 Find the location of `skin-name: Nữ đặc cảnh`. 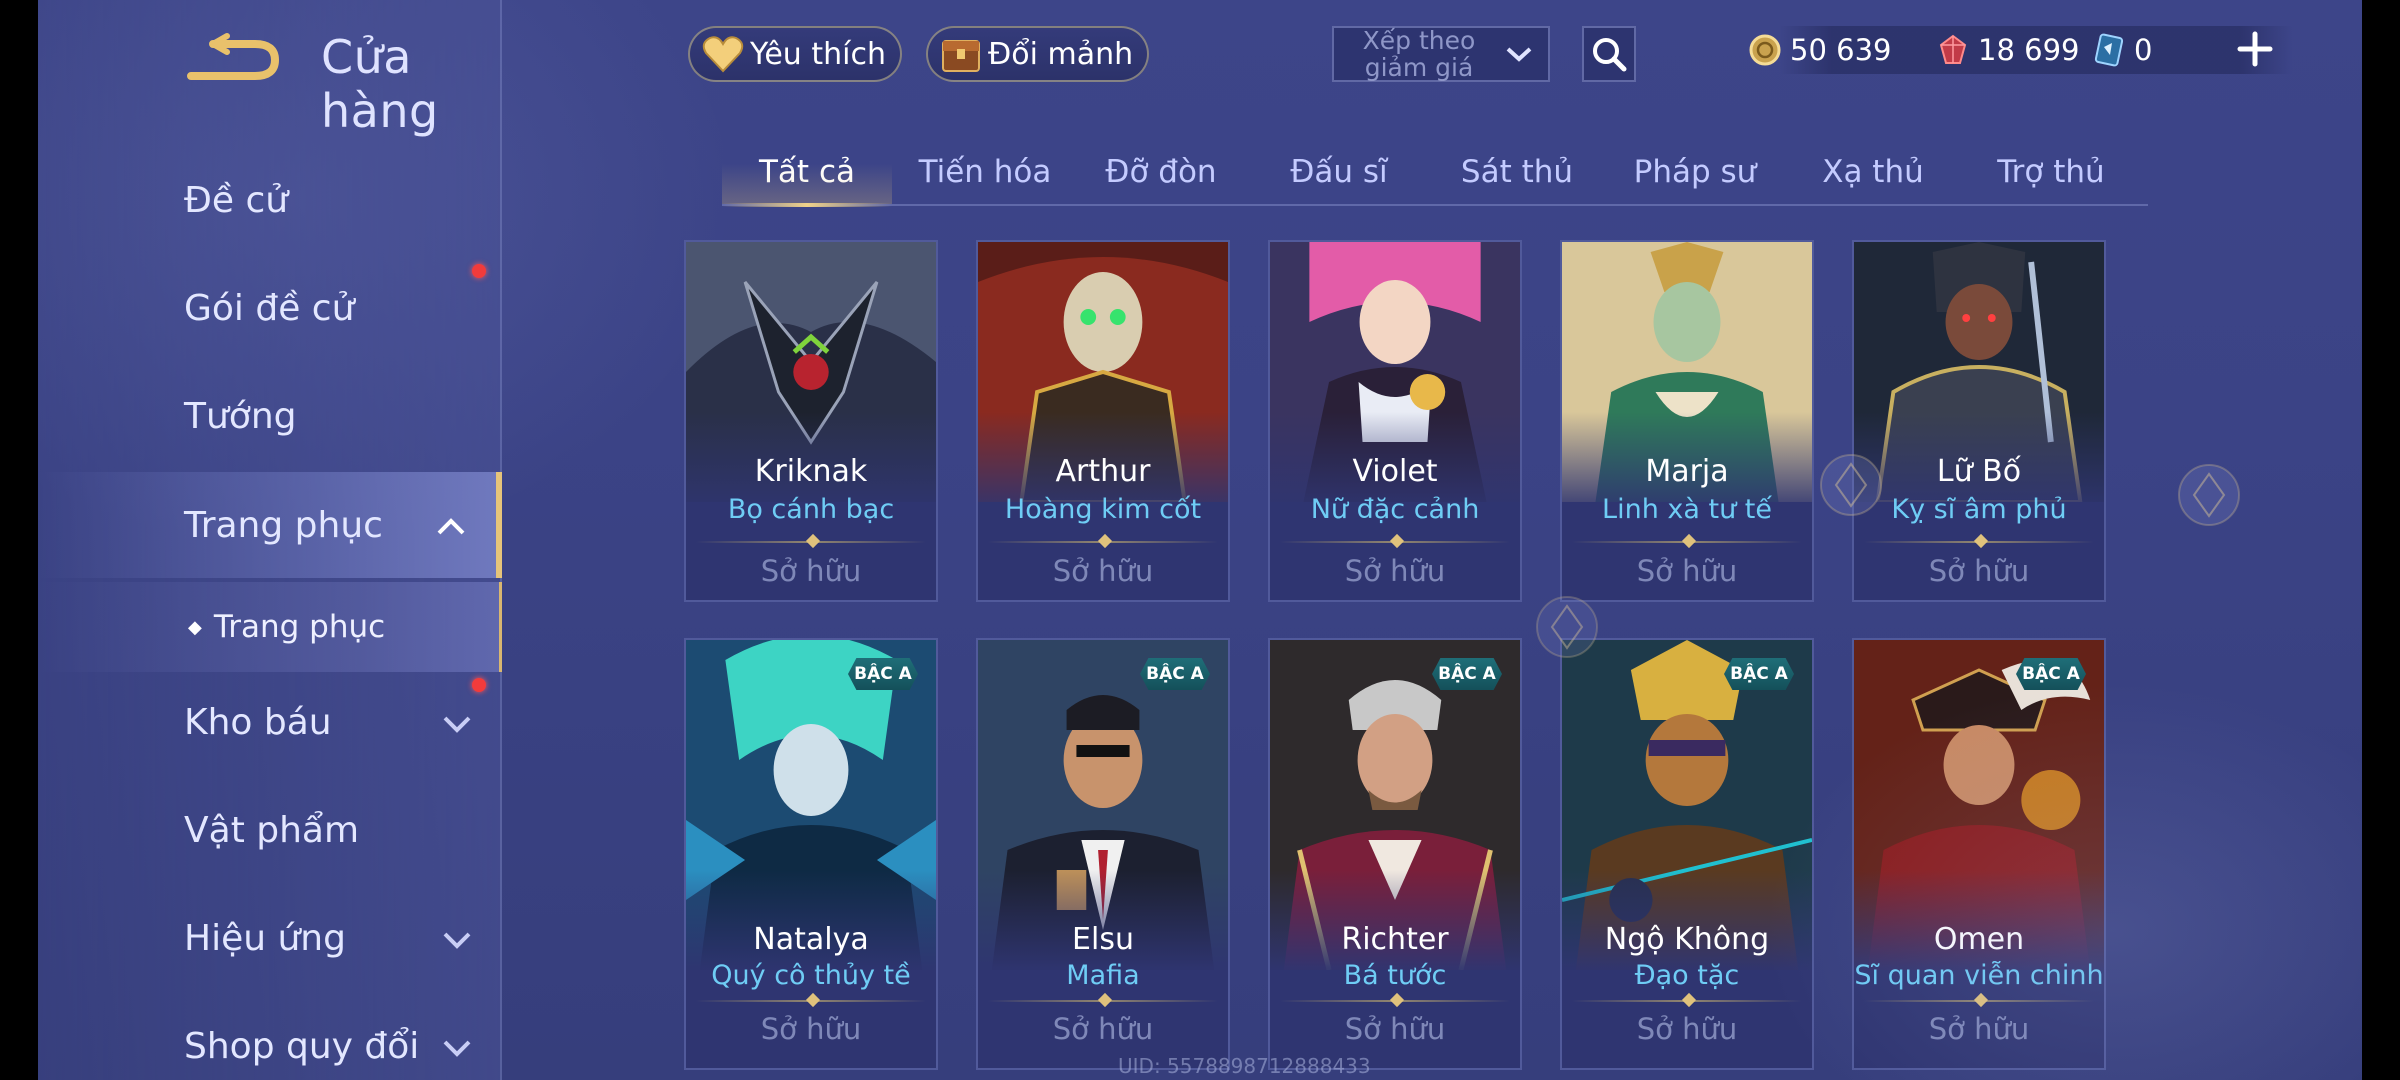

skin-name: Nữ đặc cảnh is located at coordinates (1395, 509).